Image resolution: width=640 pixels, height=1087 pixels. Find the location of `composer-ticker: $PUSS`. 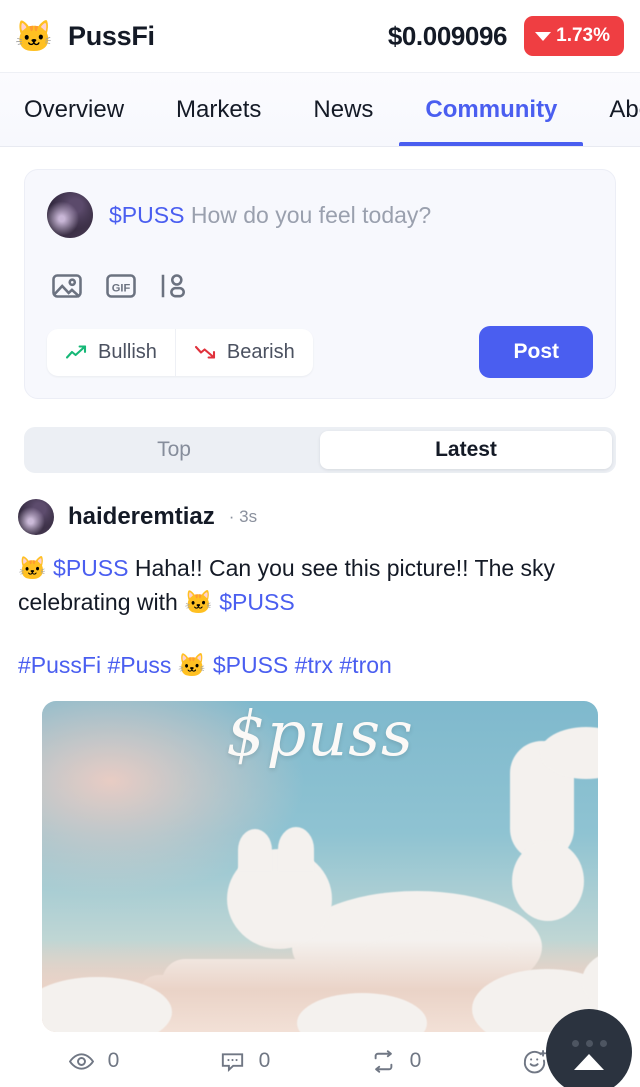

composer-ticker: $PUSS is located at coordinates (147, 214).